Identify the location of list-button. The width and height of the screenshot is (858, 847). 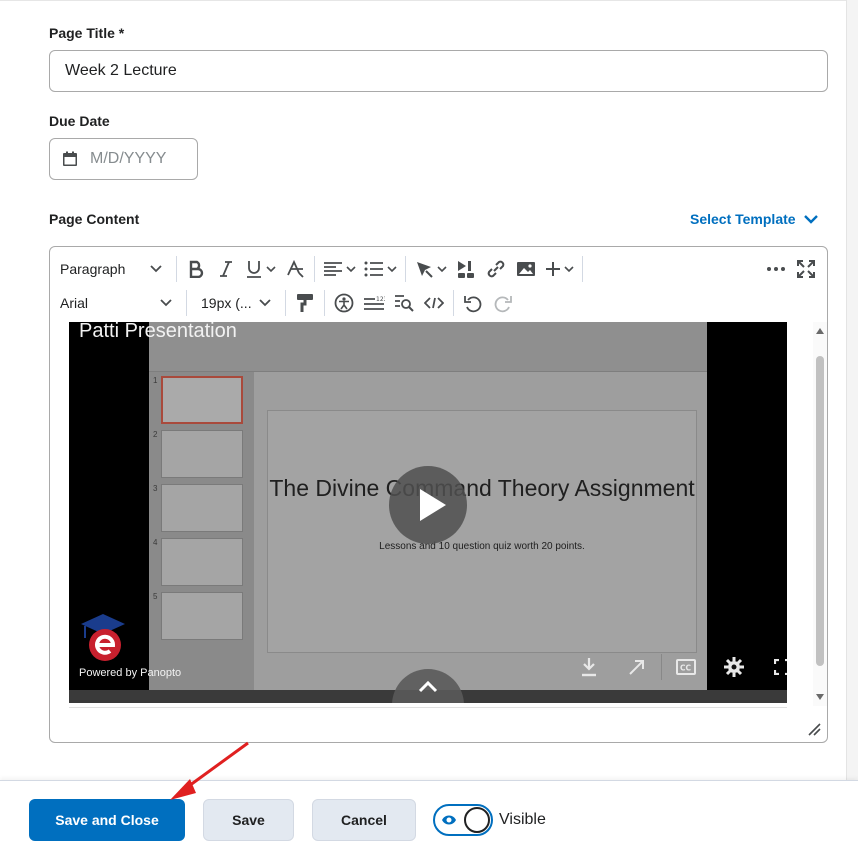
(380, 269).